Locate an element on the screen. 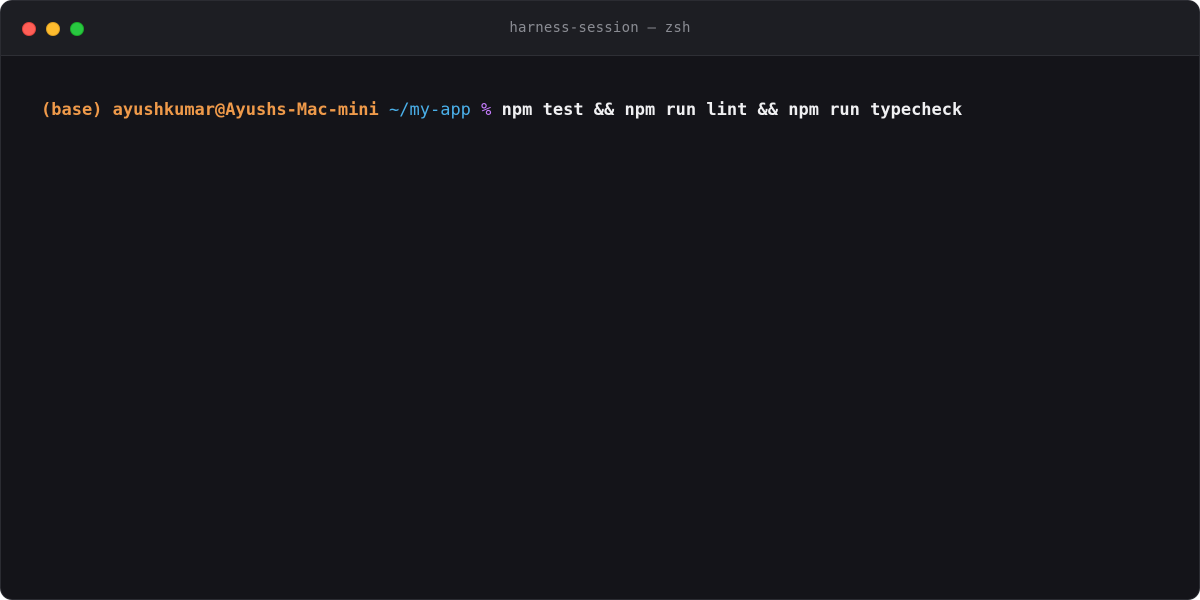 Image resolution: width=1200 pixels, height=600 pixels. current-directory-label: ~/my-app is located at coordinates (430, 110).